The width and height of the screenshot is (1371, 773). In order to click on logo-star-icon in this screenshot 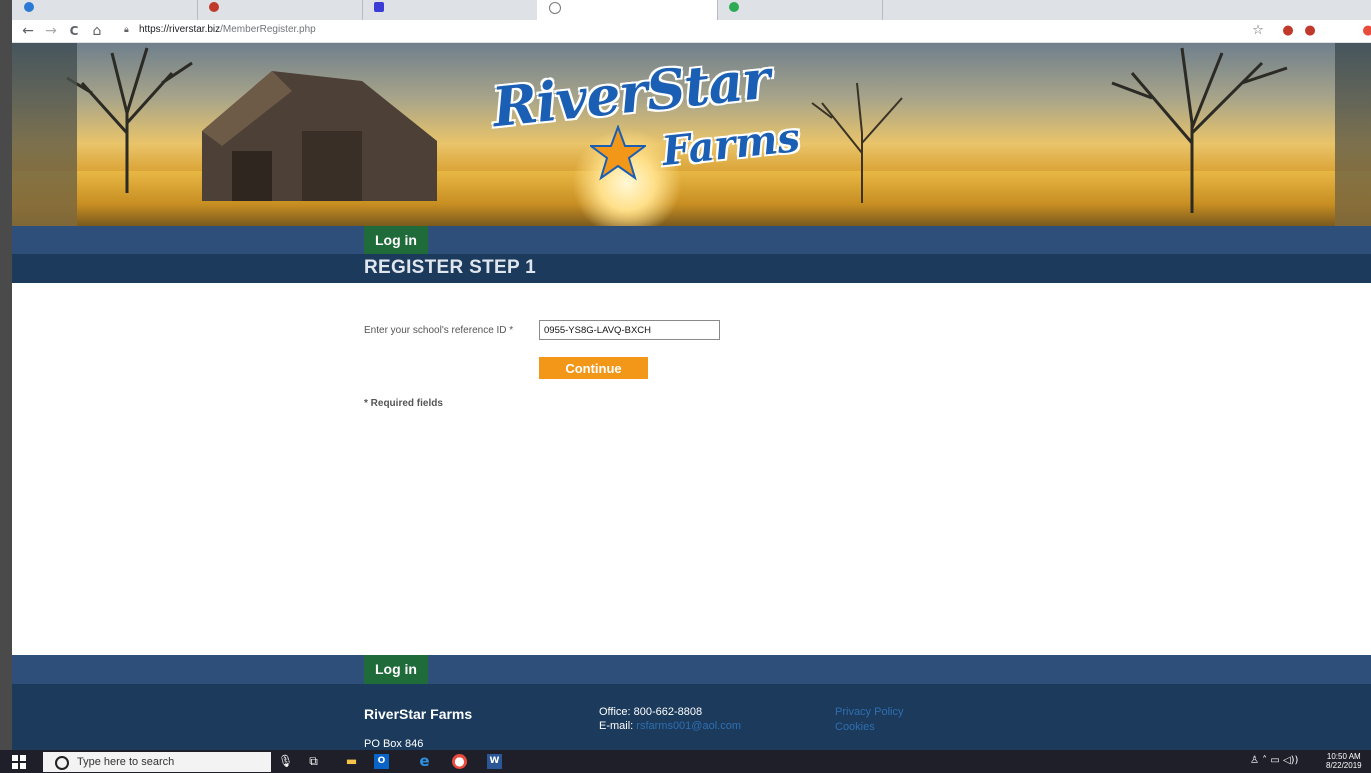, I will do `click(618, 153)`.